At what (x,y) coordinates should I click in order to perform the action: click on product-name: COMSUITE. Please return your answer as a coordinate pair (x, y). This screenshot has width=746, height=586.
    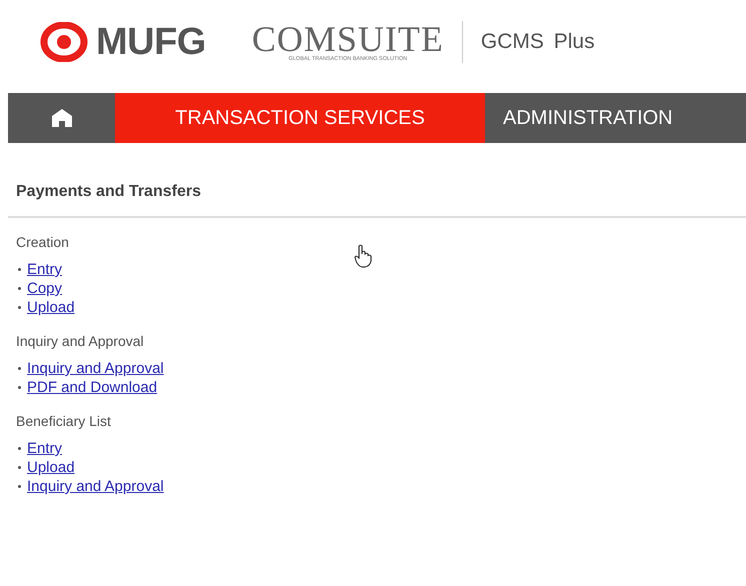
    Looking at the image, I should click on (348, 39).